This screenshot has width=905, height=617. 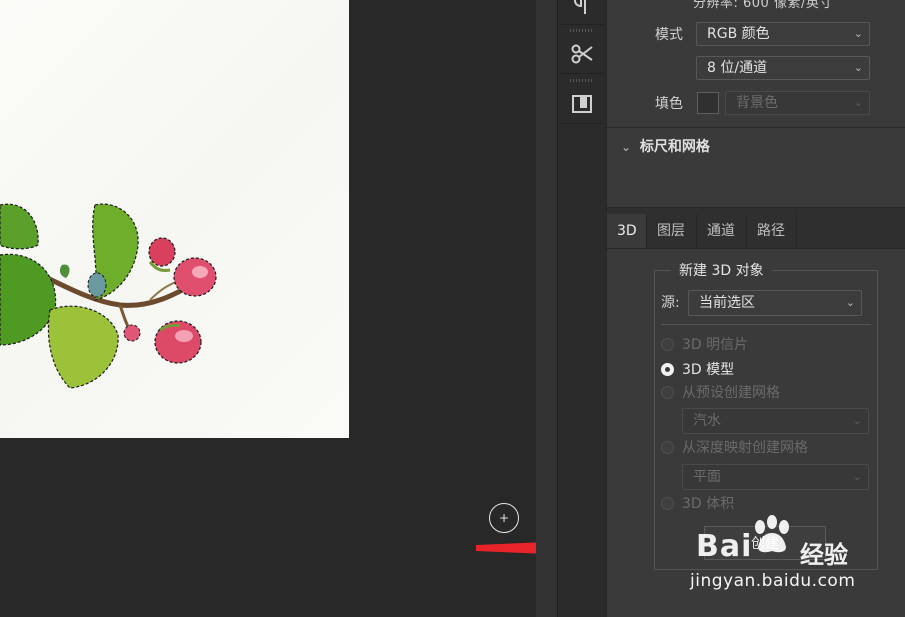 I want to click on bit-depth-value: 8 位/通道, so click(x=737, y=68).